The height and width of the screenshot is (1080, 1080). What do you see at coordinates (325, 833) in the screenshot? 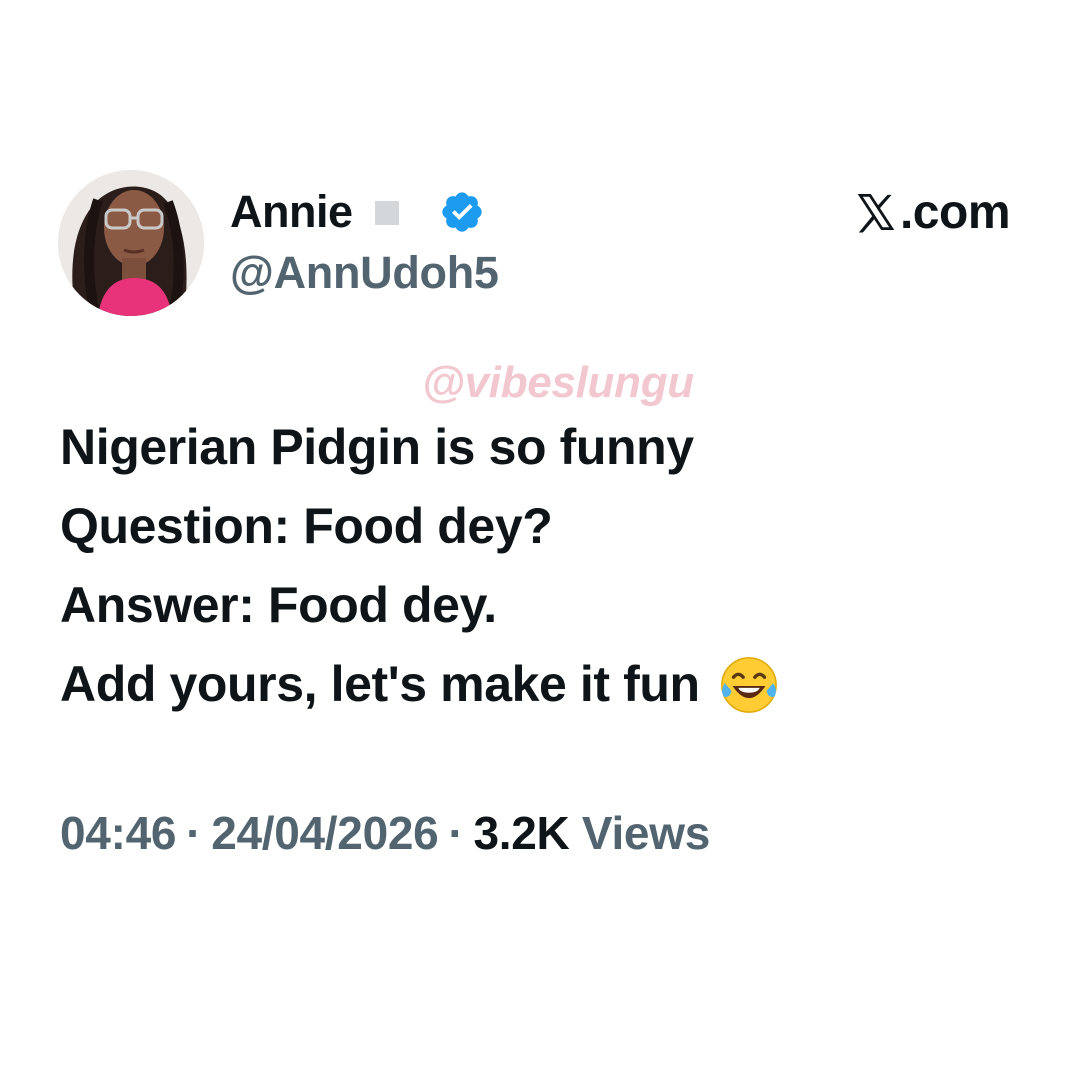
I see `tweet-date: 24/04/2026` at bounding box center [325, 833].